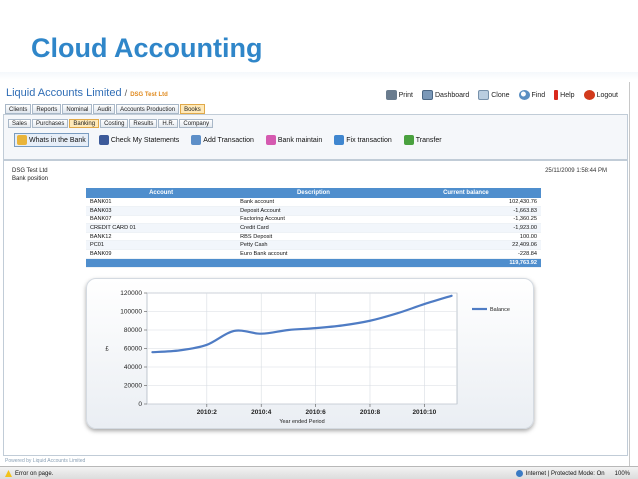 The width and height of the screenshot is (638, 479). I want to click on action-label: Check My Statements, so click(145, 140).